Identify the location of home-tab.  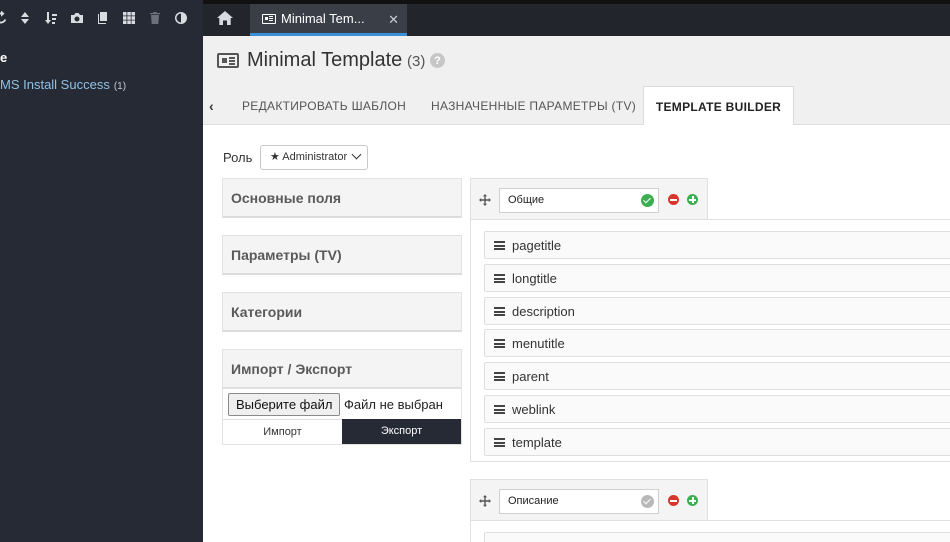
(225, 20).